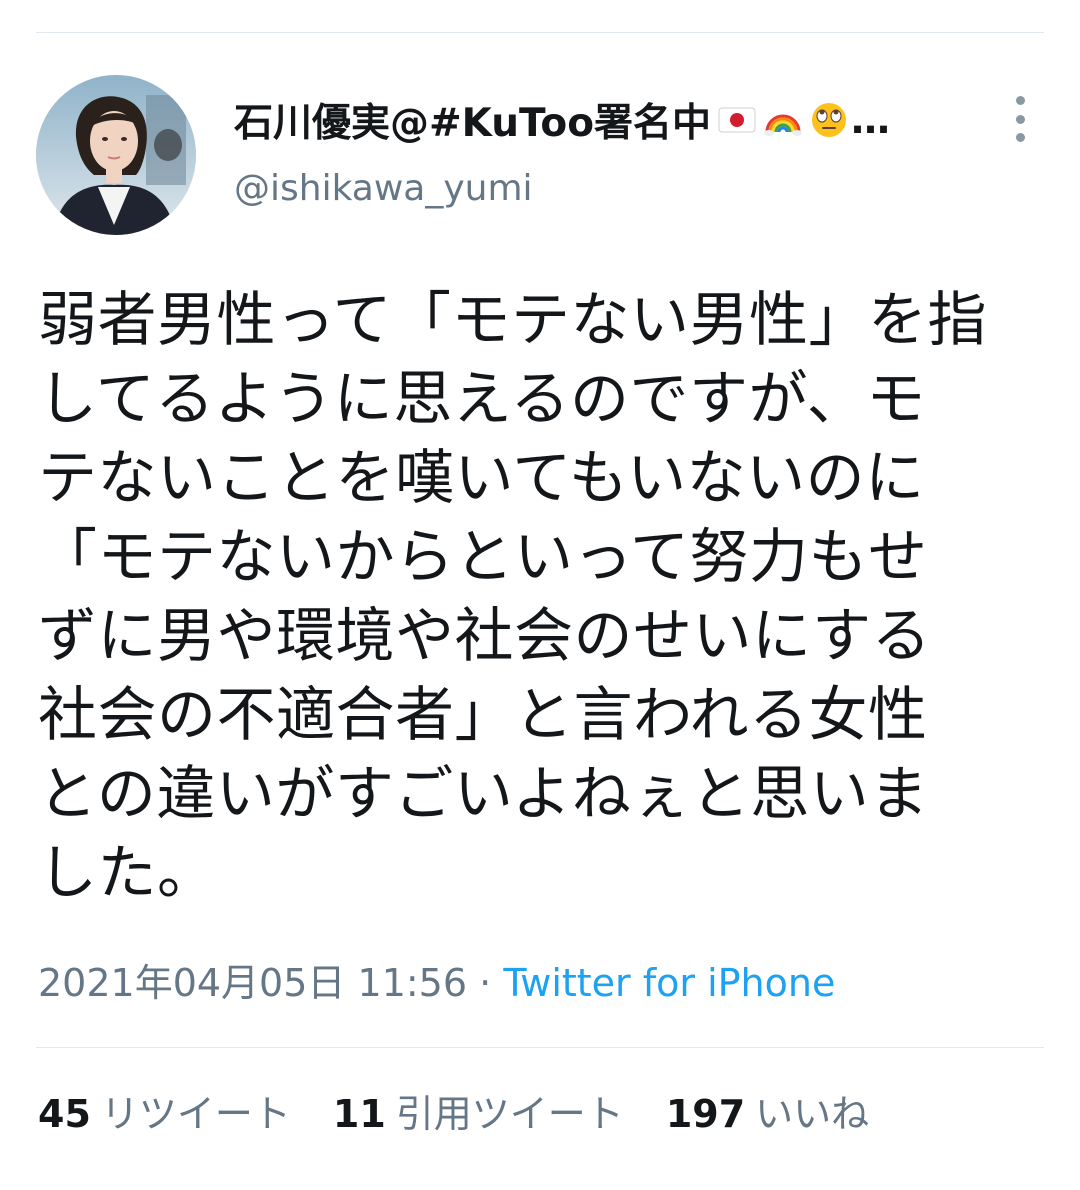 This screenshot has height=1190, width=1080. I want to click on tweet-time: 11:56, so click(412, 983).